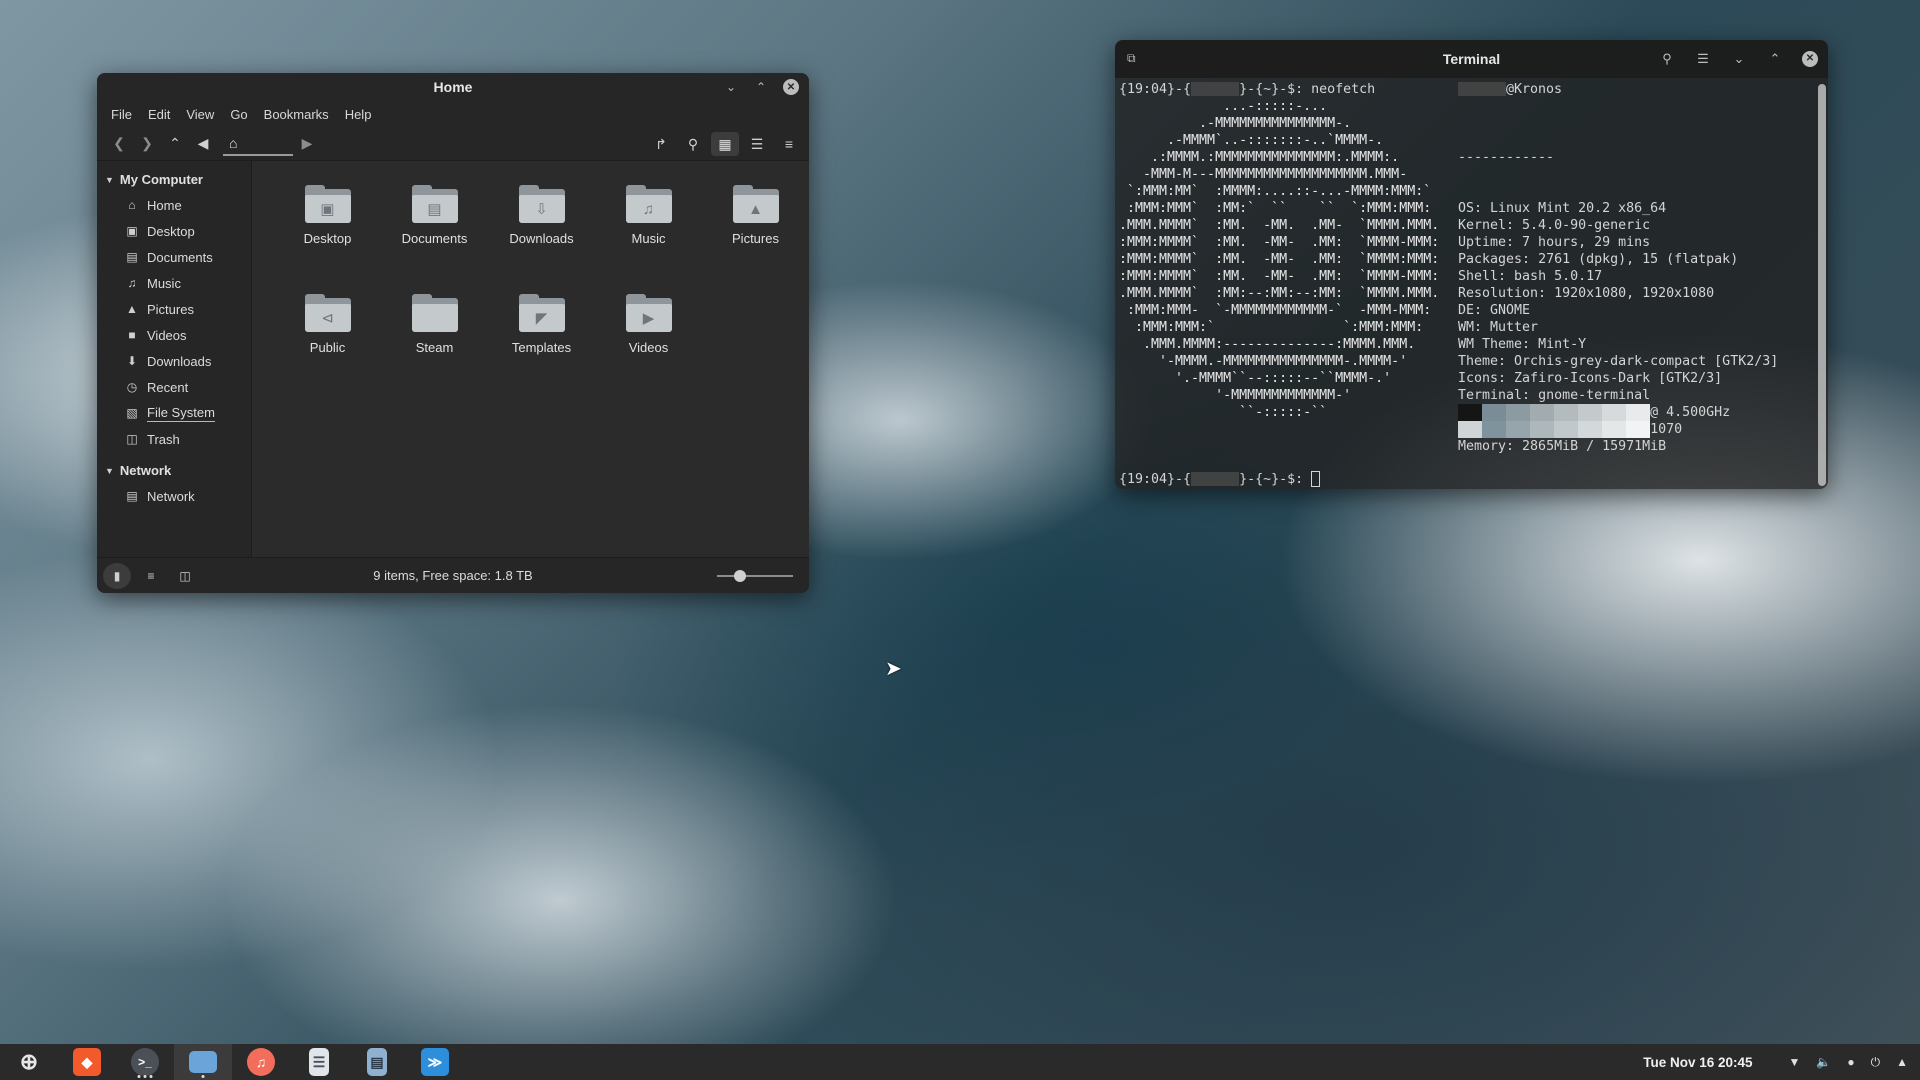 The width and height of the screenshot is (1920, 1080). What do you see at coordinates (789, 144) in the screenshot?
I see `compact-view-button: ≡` at bounding box center [789, 144].